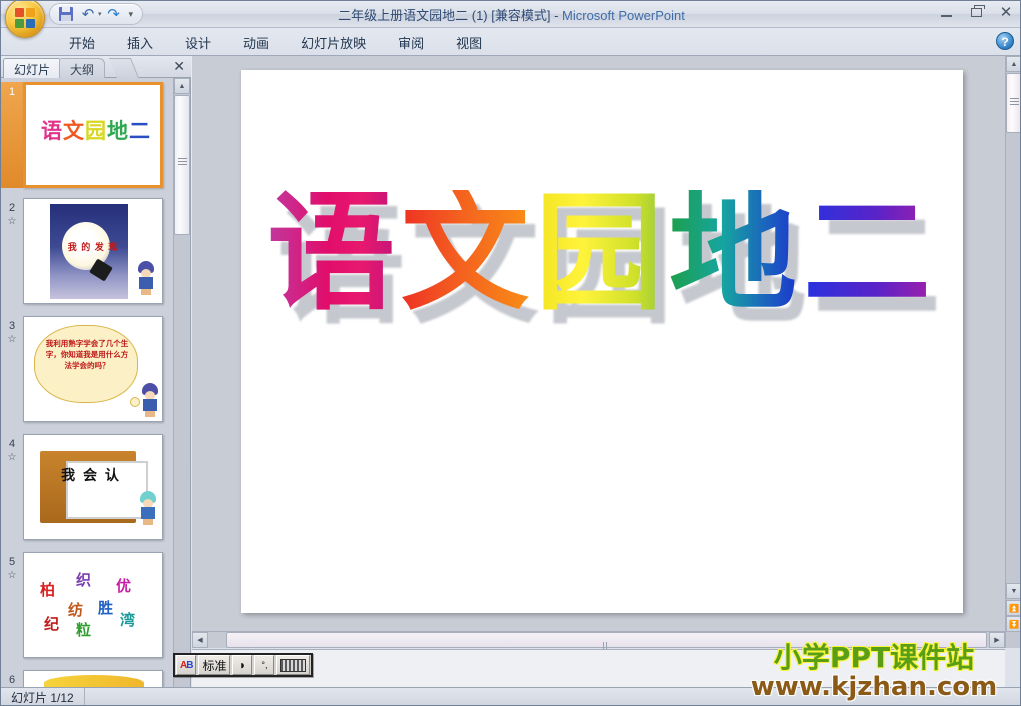 The width and height of the screenshot is (1021, 706). I want to click on slide-horizontal-scrollbar: ◀ ▶, so click(598, 649).